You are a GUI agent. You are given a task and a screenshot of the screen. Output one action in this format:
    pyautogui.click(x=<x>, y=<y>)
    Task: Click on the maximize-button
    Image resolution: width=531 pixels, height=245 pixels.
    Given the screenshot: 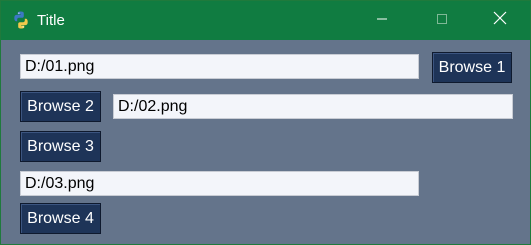 What is the action you would take?
    pyautogui.click(x=442, y=20)
    